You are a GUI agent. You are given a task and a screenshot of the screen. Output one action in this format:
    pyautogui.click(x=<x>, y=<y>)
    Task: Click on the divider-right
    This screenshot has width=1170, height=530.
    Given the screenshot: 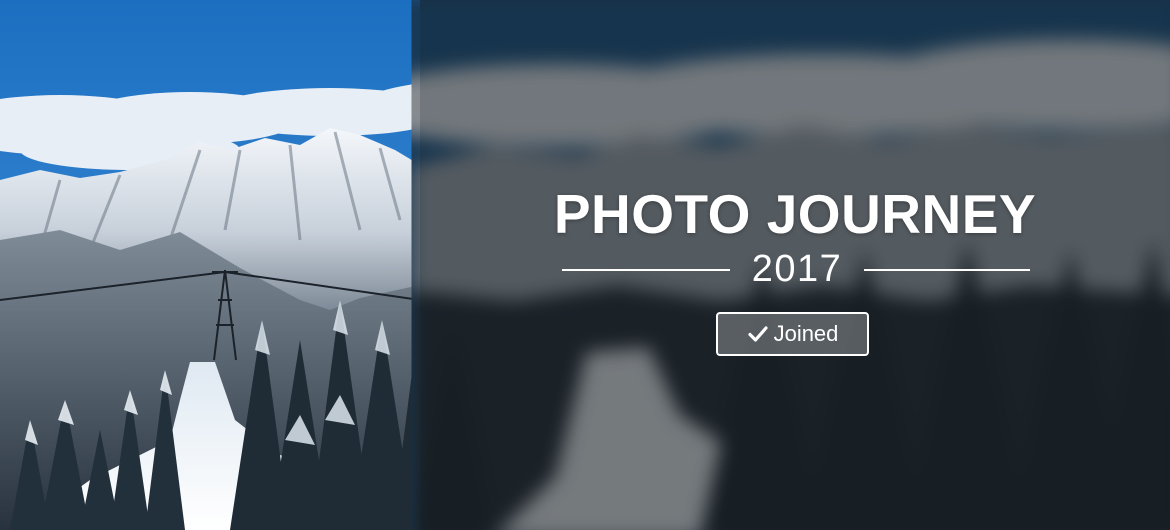 What is the action you would take?
    pyautogui.click(x=947, y=270)
    